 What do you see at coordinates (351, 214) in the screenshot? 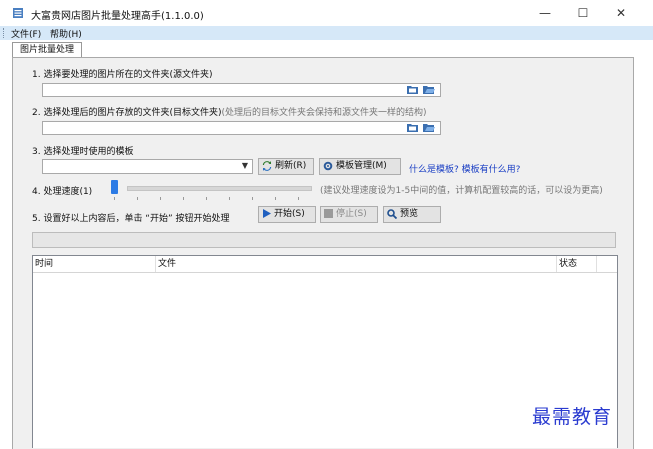
I see `stop-label: 停止(S)` at bounding box center [351, 214].